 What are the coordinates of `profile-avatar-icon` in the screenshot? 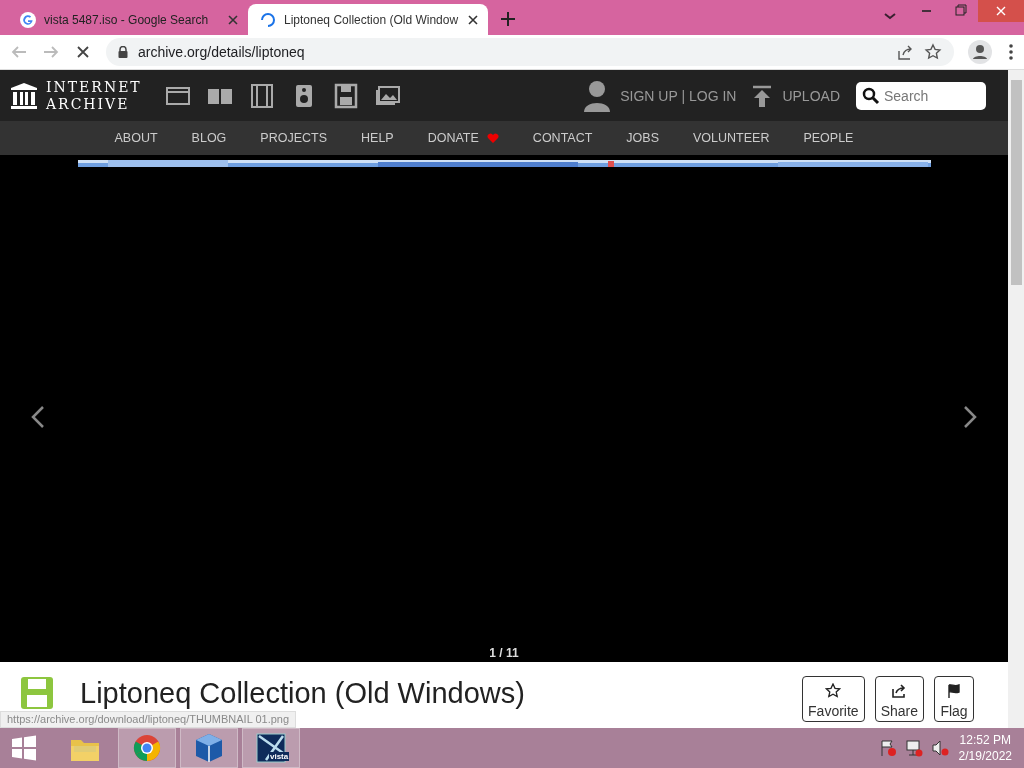 It's located at (980, 52).